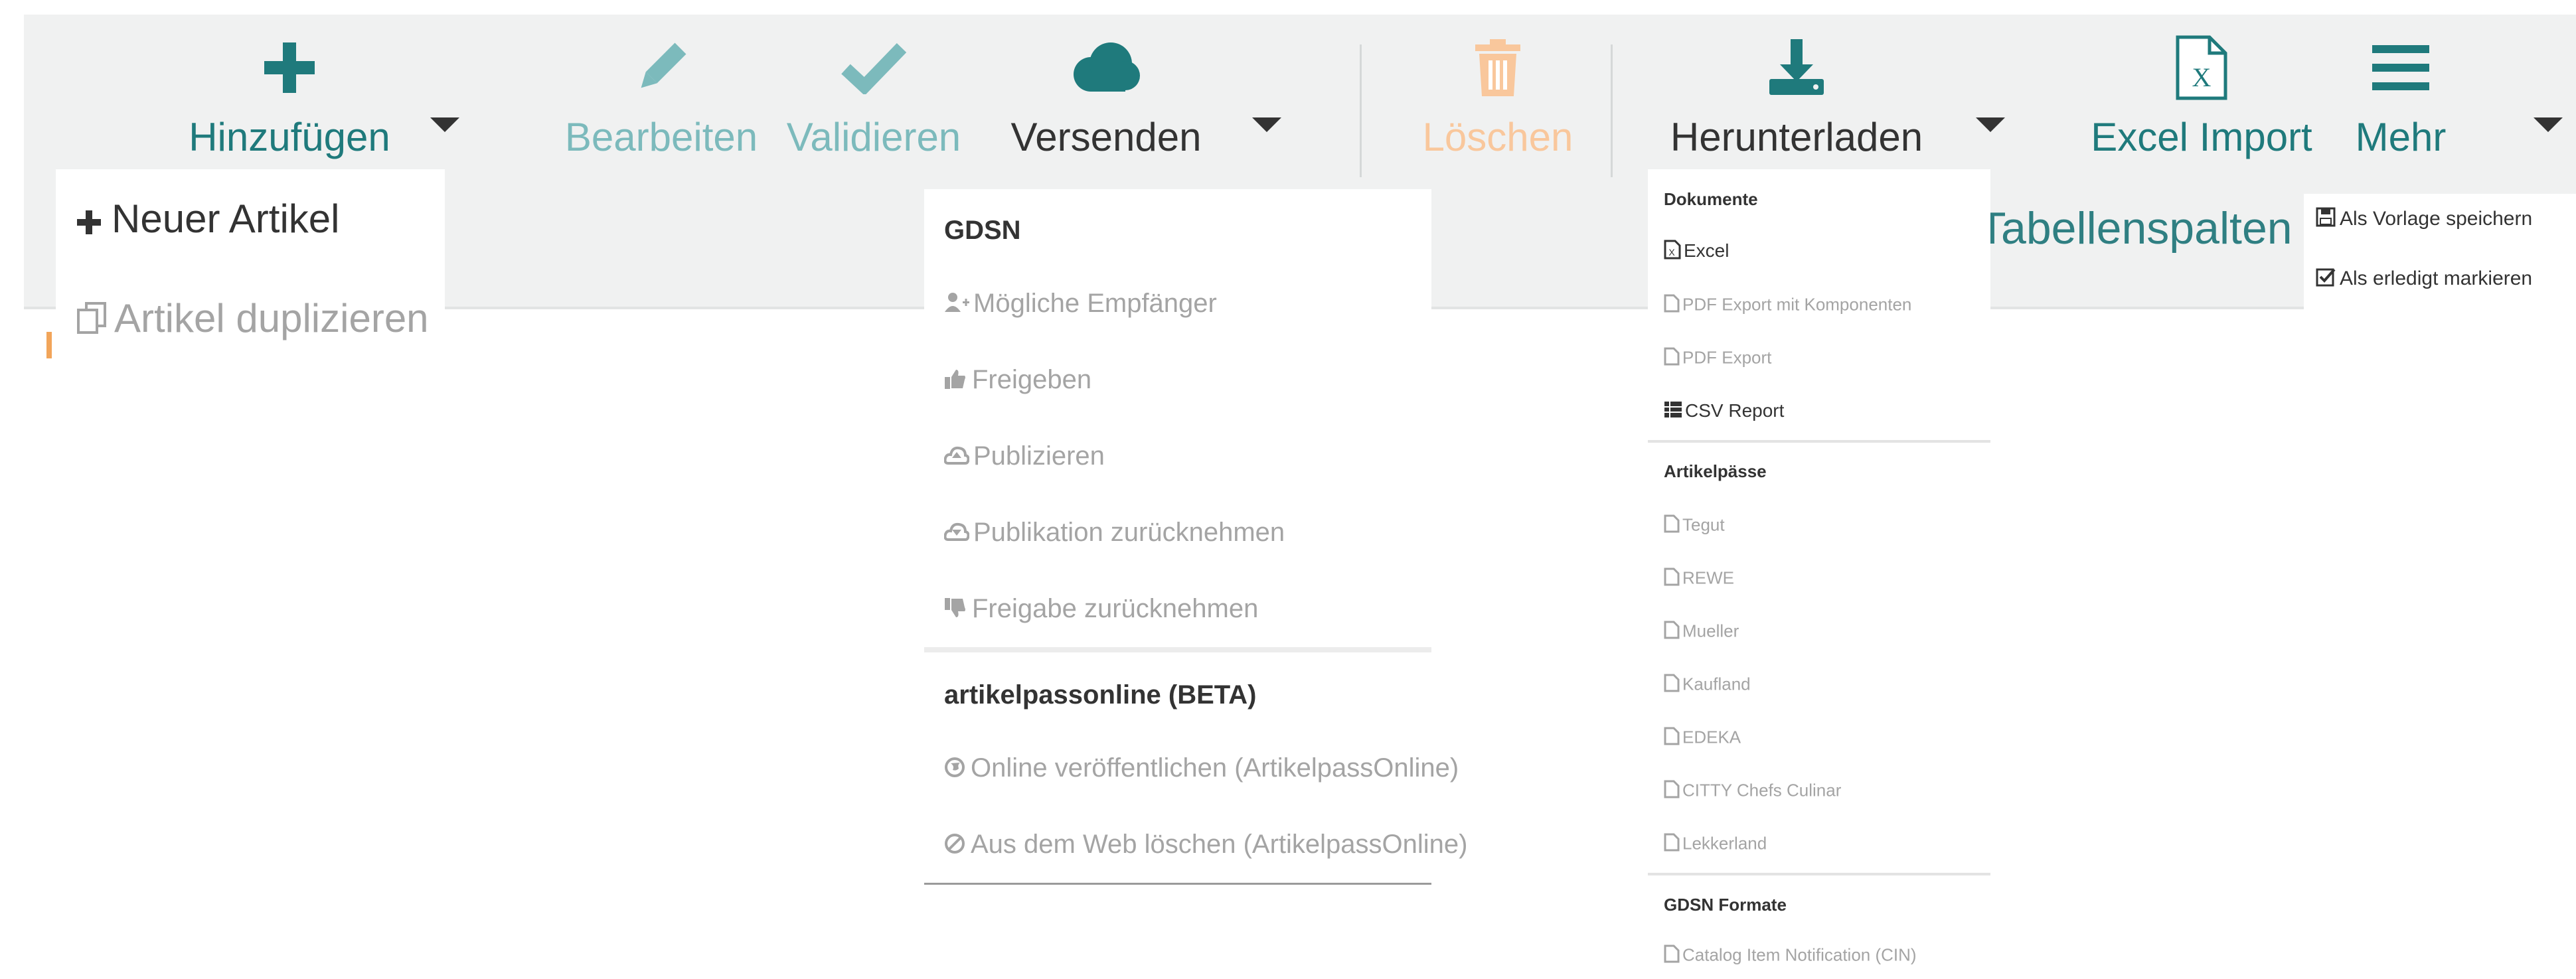 The height and width of the screenshot is (979, 2576). I want to click on menu-item-release: Freigeben, so click(1017, 380).